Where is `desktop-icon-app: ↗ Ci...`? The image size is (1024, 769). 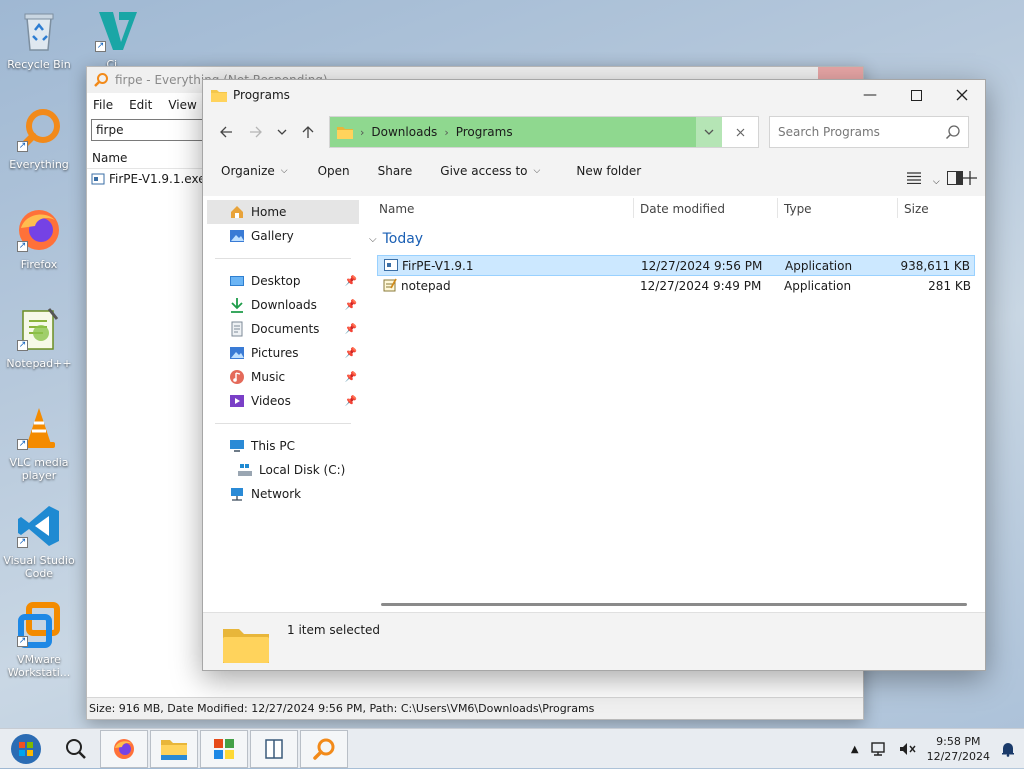
desktop-icon-app: ↗ Ci... is located at coordinates (117, 36).